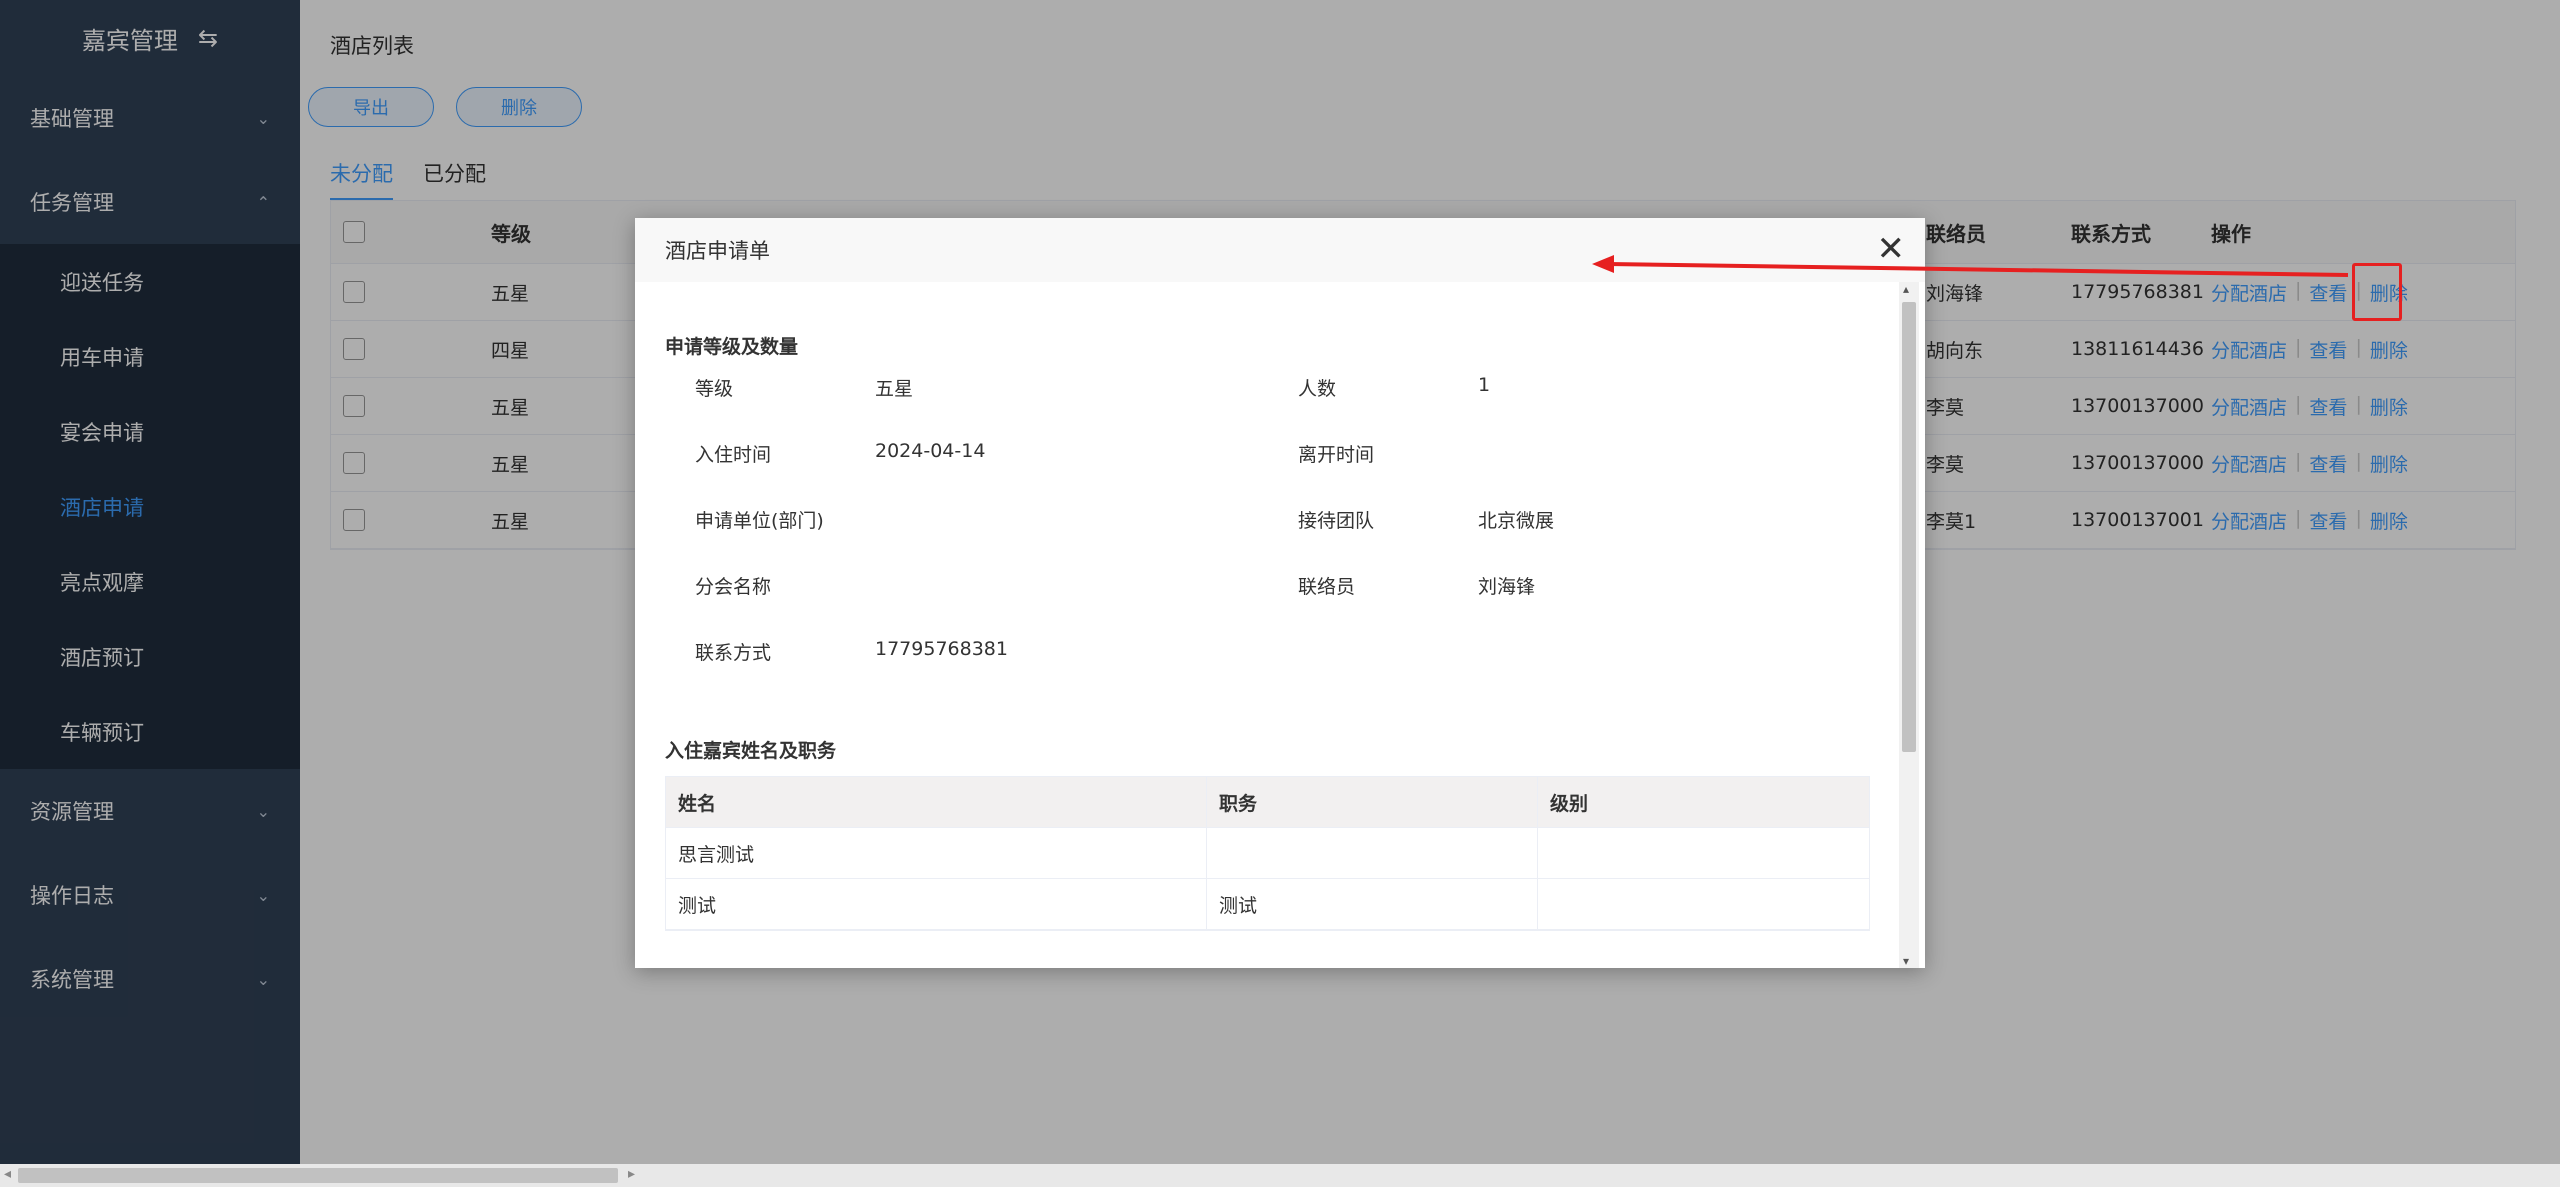  Describe the element at coordinates (318, 1175) in the screenshot. I see `scrollbar-thumb` at that location.